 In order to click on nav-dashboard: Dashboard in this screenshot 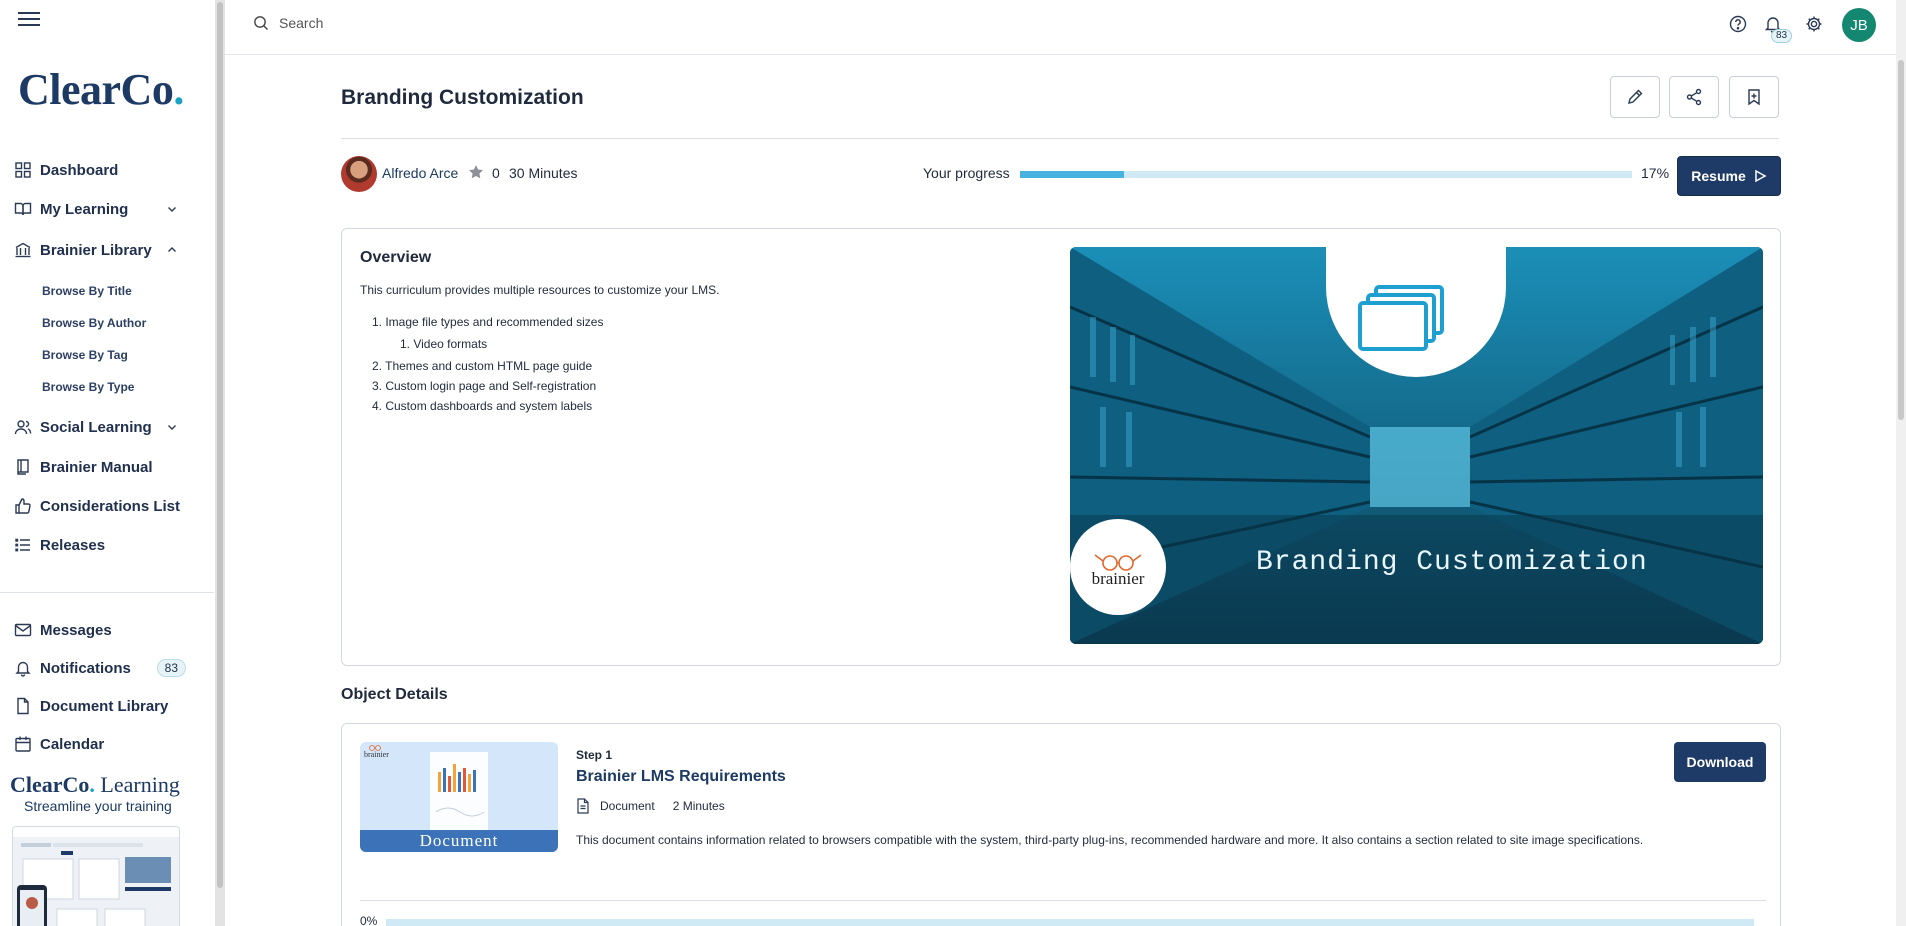, I will do `click(107, 170)`.